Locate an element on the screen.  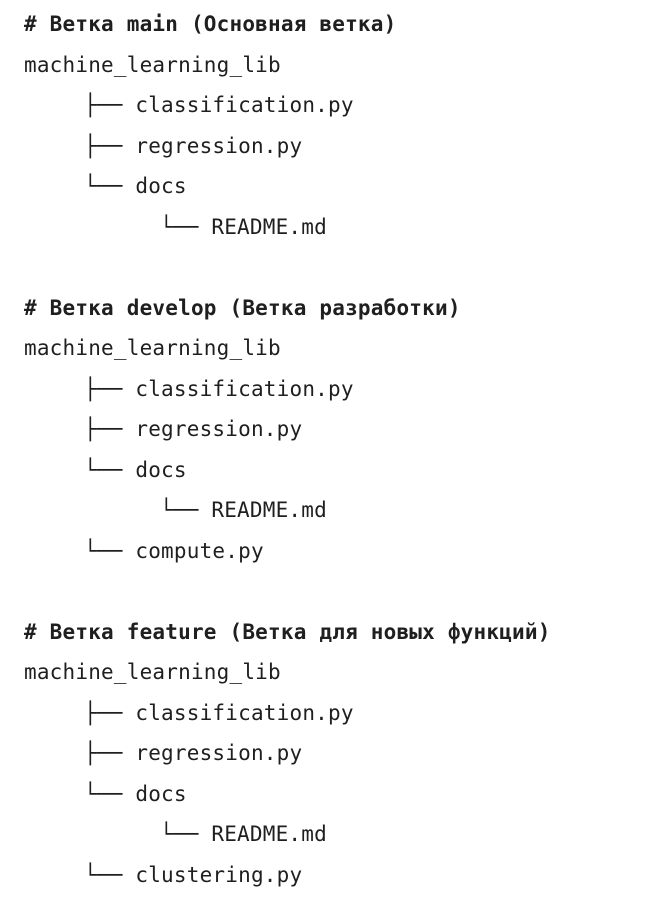
file-name: compute.py is located at coordinates (199, 550).